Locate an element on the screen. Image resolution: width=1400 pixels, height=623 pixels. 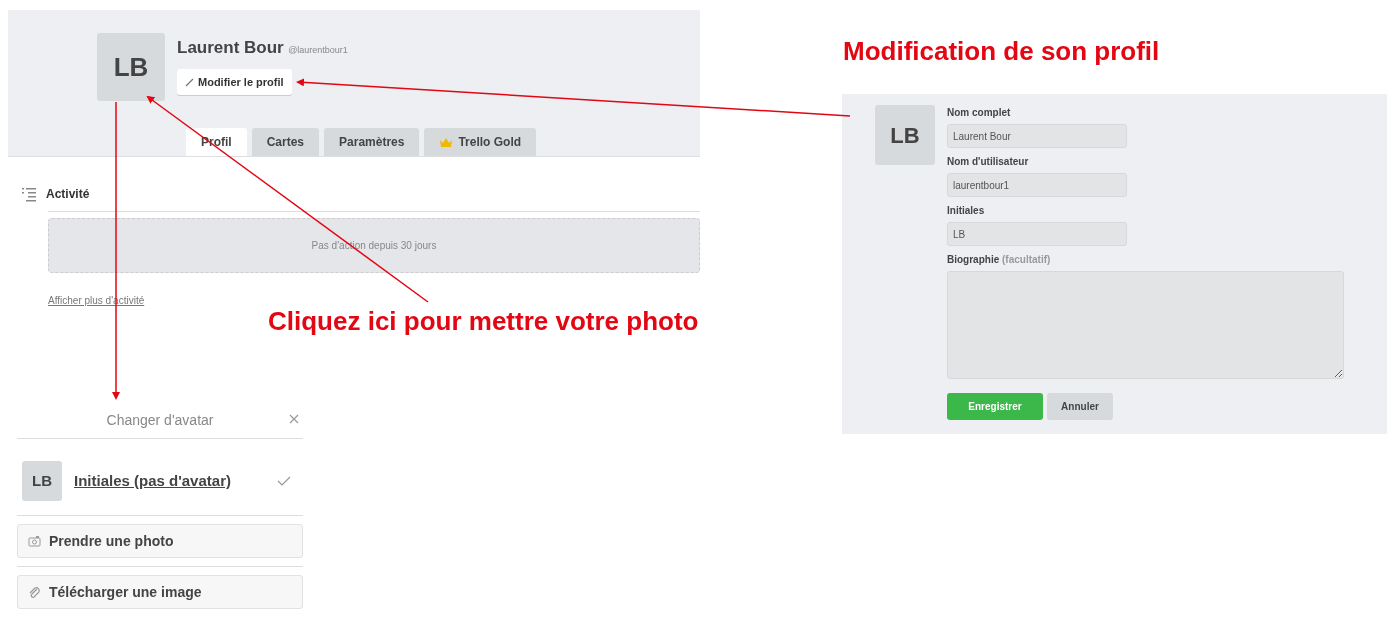
field-label: Initiales is located at coordinates (966, 211).